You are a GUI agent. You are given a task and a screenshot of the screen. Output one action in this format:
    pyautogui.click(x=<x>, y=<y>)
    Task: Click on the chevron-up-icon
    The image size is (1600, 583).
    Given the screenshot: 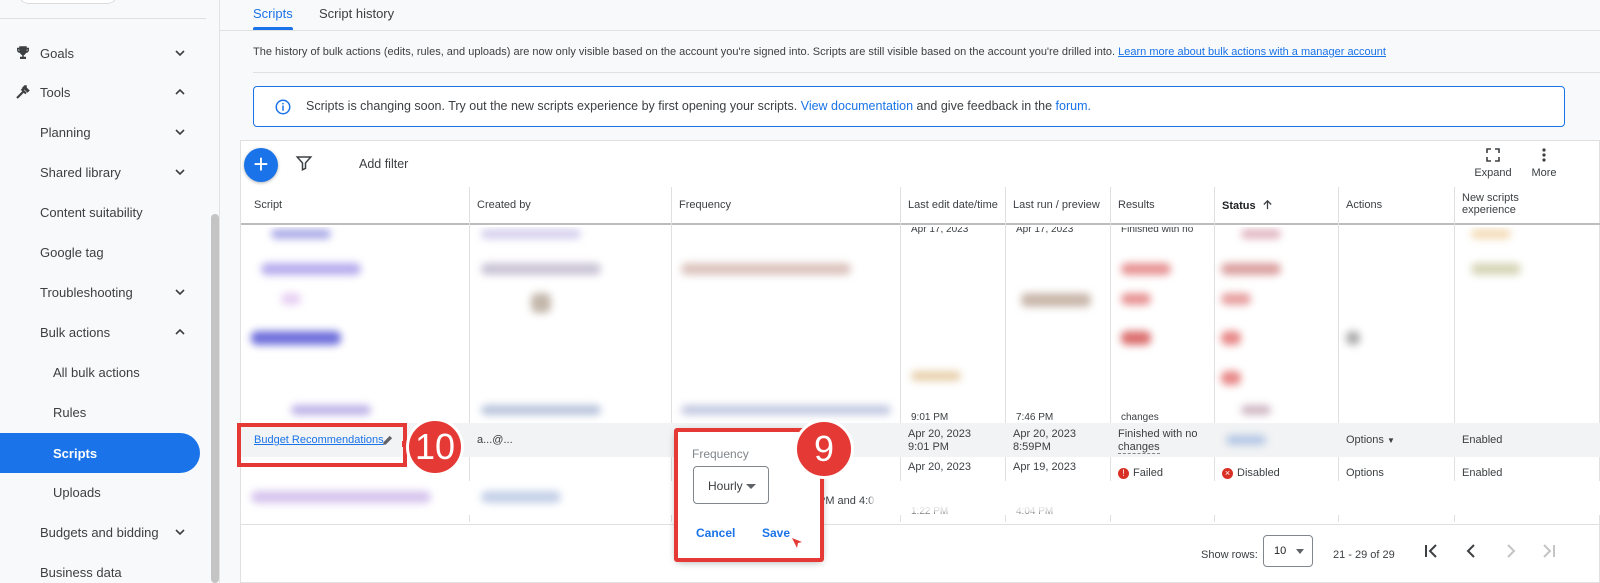 What is the action you would take?
    pyautogui.click(x=180, y=91)
    